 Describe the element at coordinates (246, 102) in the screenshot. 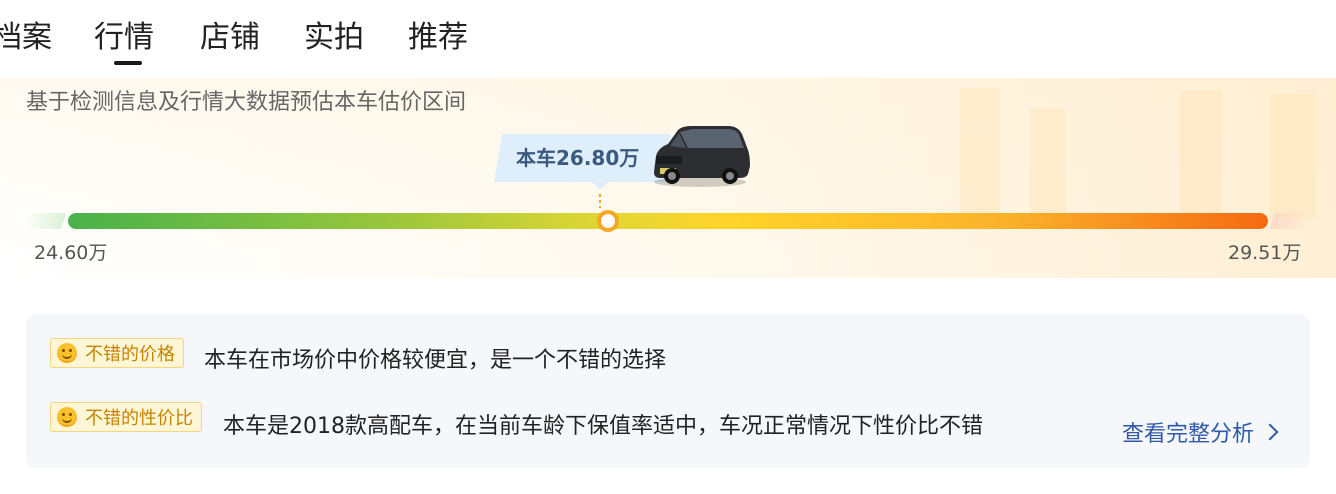

I see `range-description: 基于检测信息及行情大数据预估本车估价区间` at that location.